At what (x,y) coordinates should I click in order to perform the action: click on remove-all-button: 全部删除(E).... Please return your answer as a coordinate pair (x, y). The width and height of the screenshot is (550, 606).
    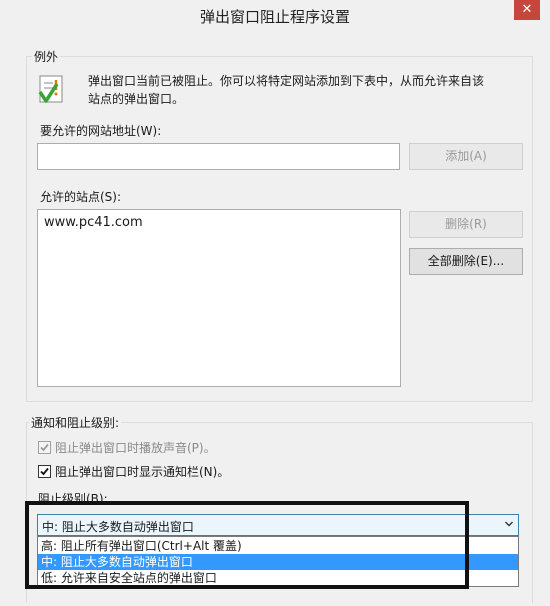
    Looking at the image, I should click on (466, 261).